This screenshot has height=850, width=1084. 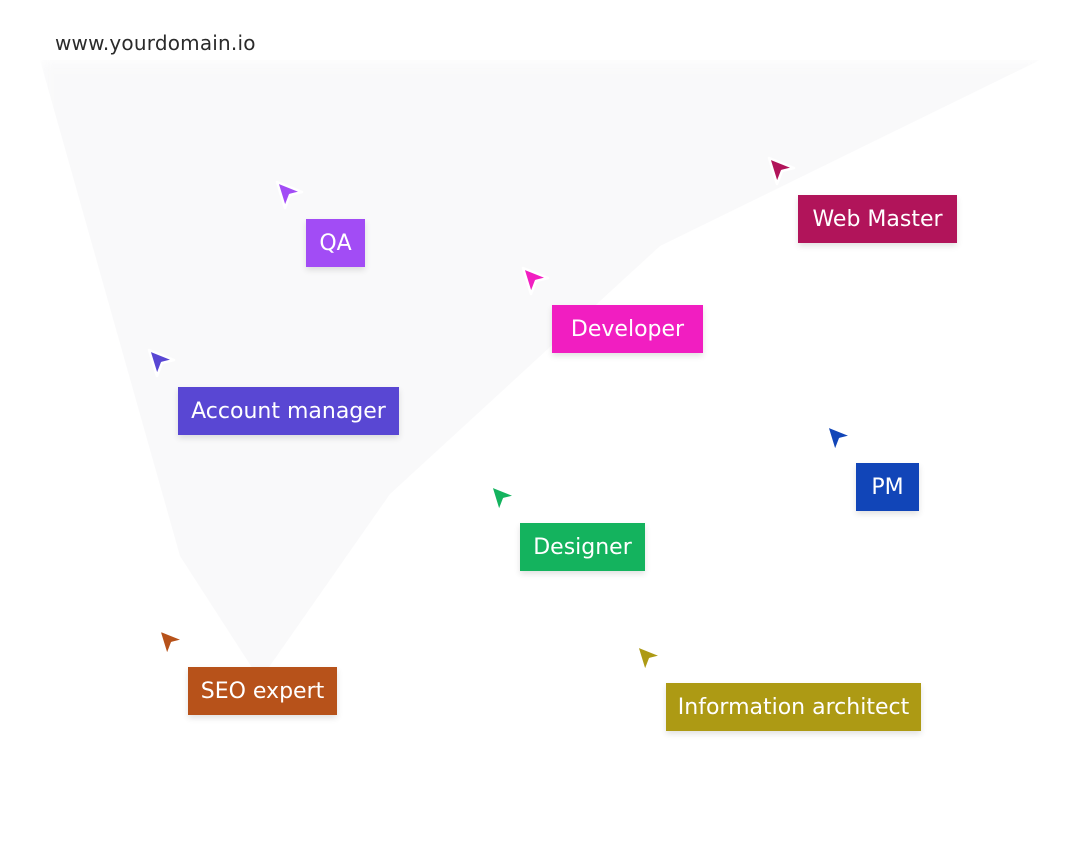 I want to click on role-tag-developer: Developer, so click(x=627, y=329).